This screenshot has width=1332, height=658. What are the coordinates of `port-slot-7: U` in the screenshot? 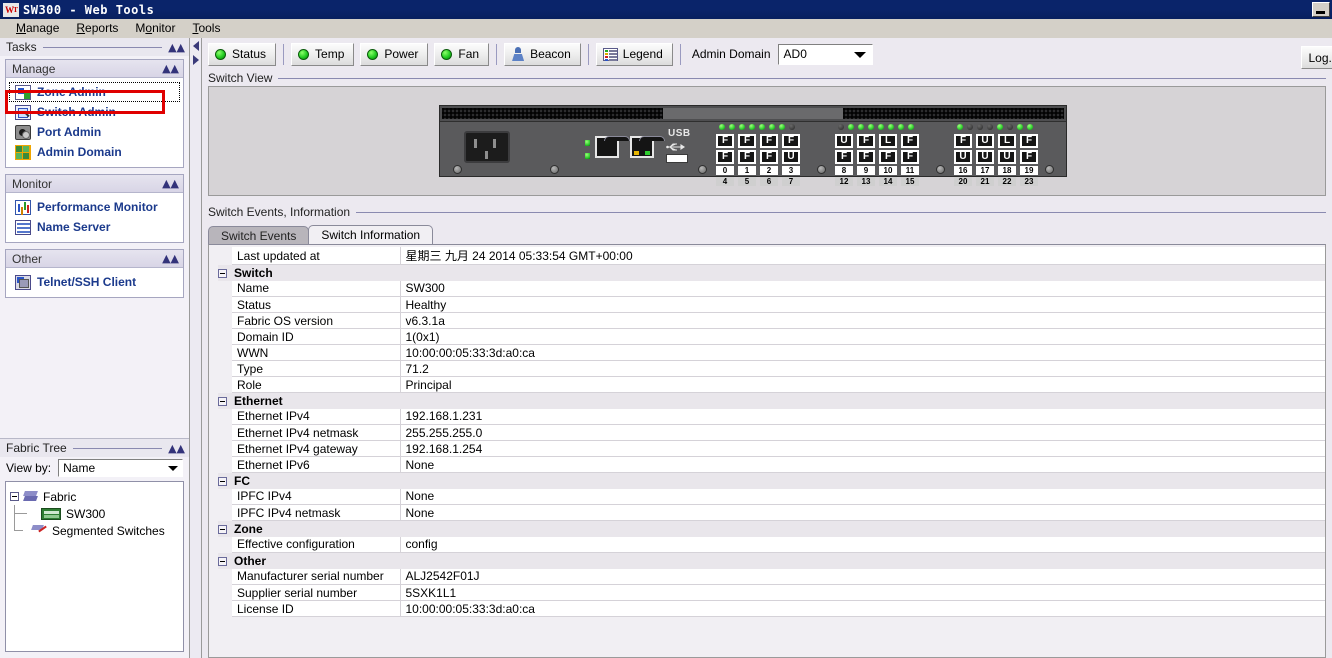 It's located at (791, 157).